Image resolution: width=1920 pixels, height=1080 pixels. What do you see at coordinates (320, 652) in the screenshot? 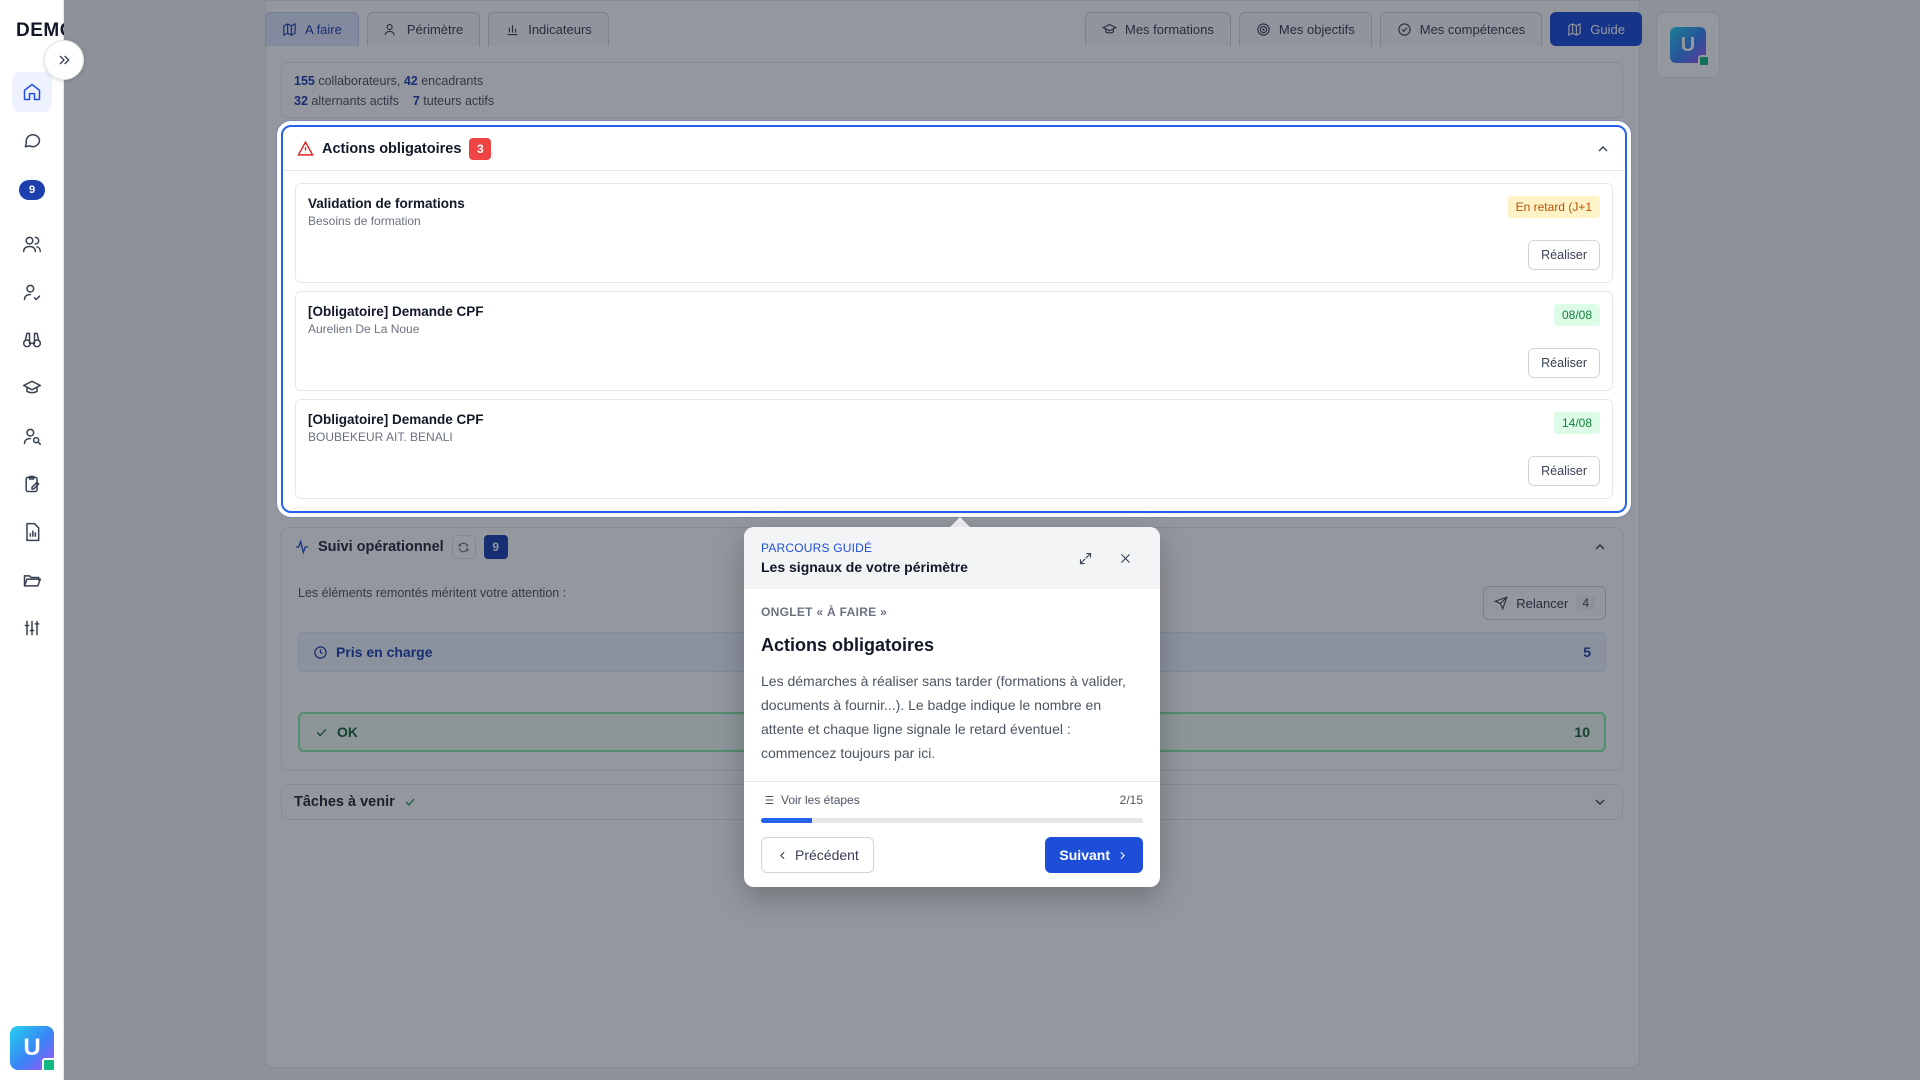
I see `clock-icon` at bounding box center [320, 652].